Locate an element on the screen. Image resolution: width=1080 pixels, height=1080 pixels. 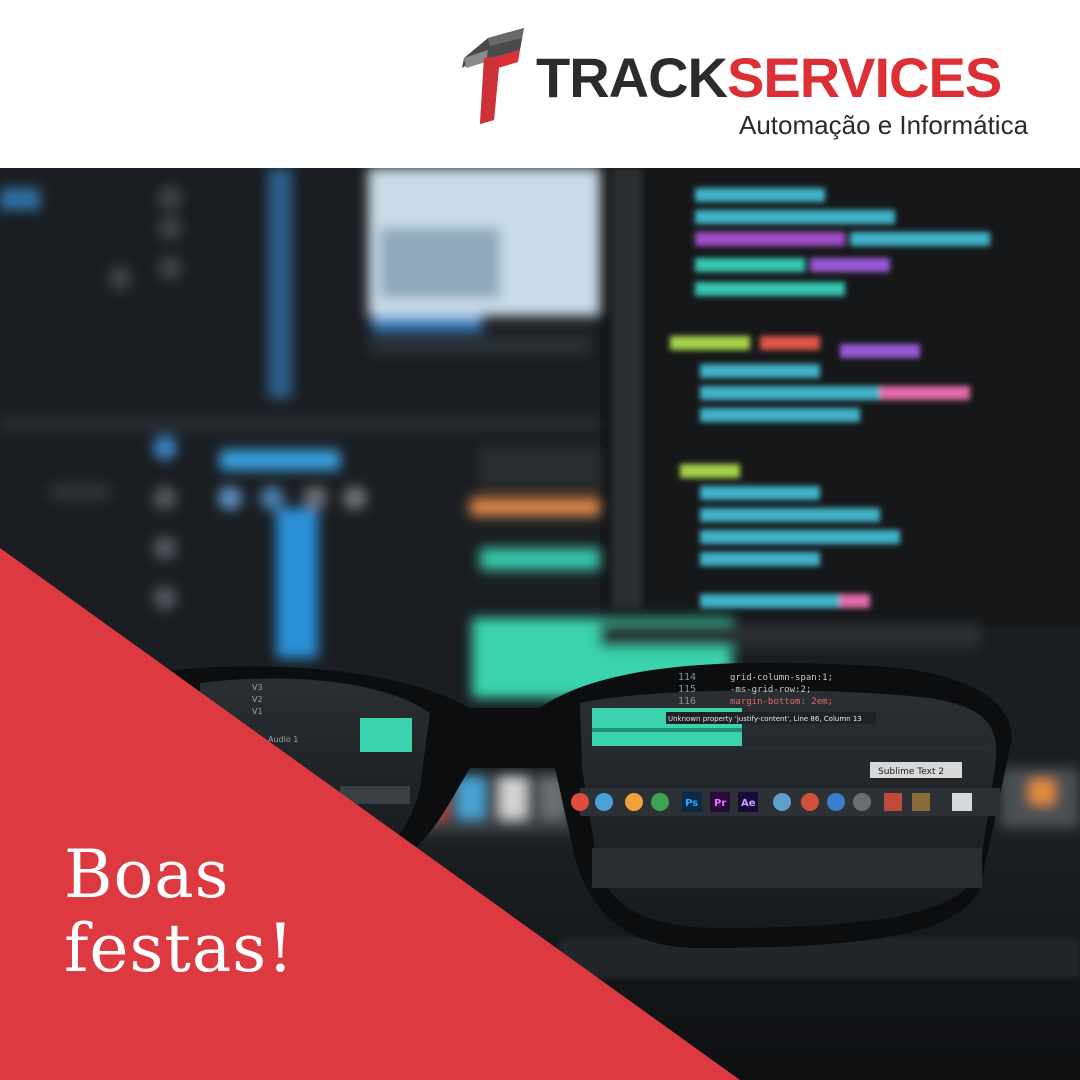
lens-app-label: Sublime Text 2 is located at coordinates (911, 772).